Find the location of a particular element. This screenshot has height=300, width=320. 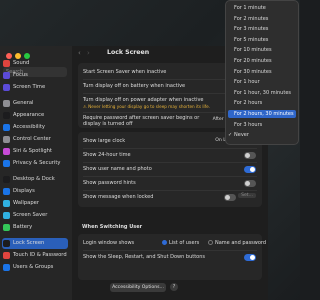

message-locked-label: Show message when locked is located at coordinates (118, 197).